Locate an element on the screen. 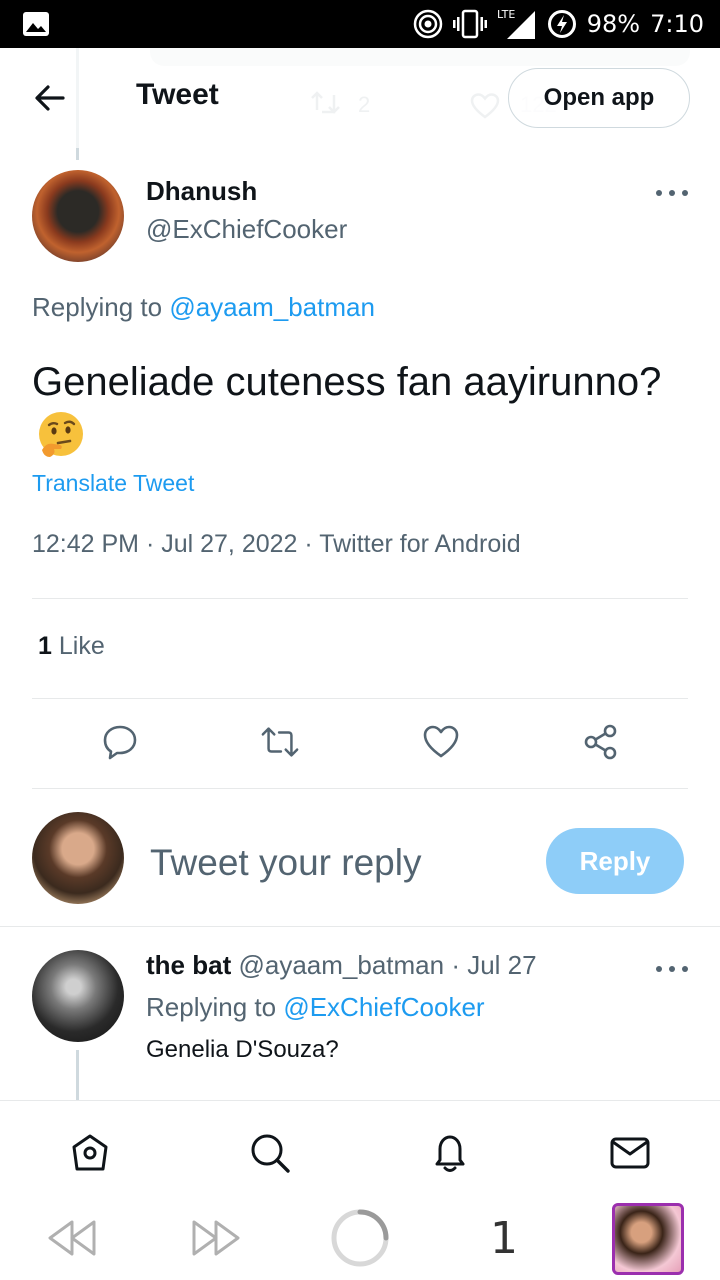 This screenshot has width=720, height=1280. replying-prefix: Replying to is located at coordinates (97, 307).